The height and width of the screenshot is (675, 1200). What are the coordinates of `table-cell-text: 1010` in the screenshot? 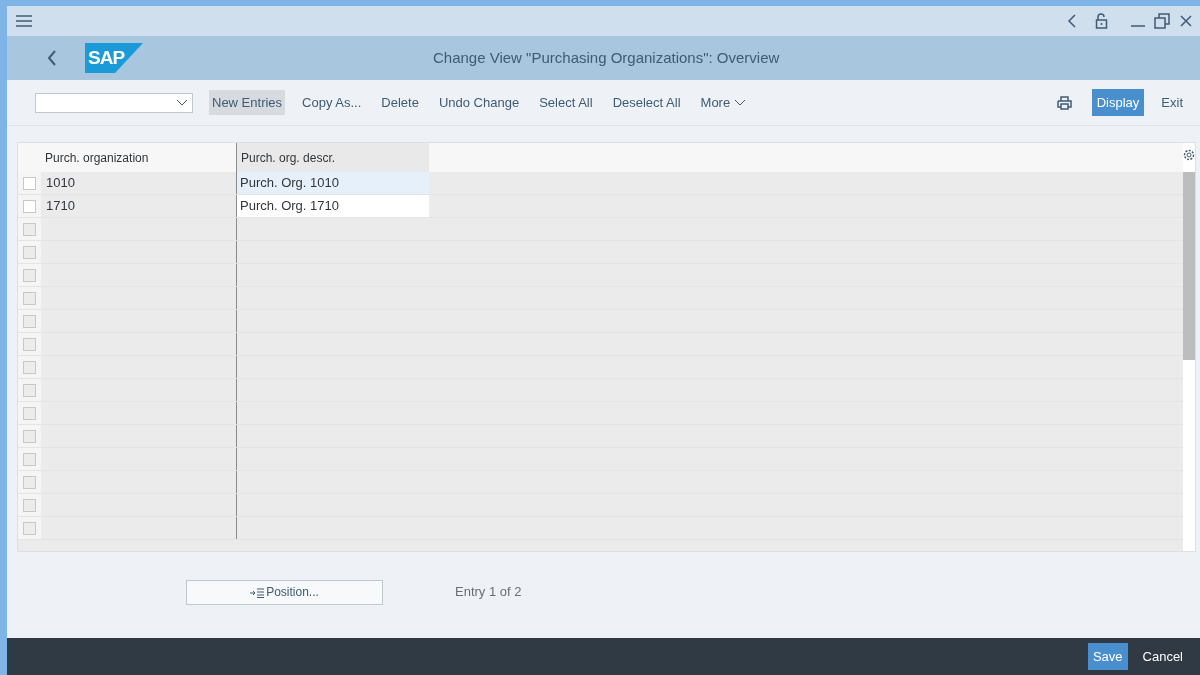 It's located at (60, 183).